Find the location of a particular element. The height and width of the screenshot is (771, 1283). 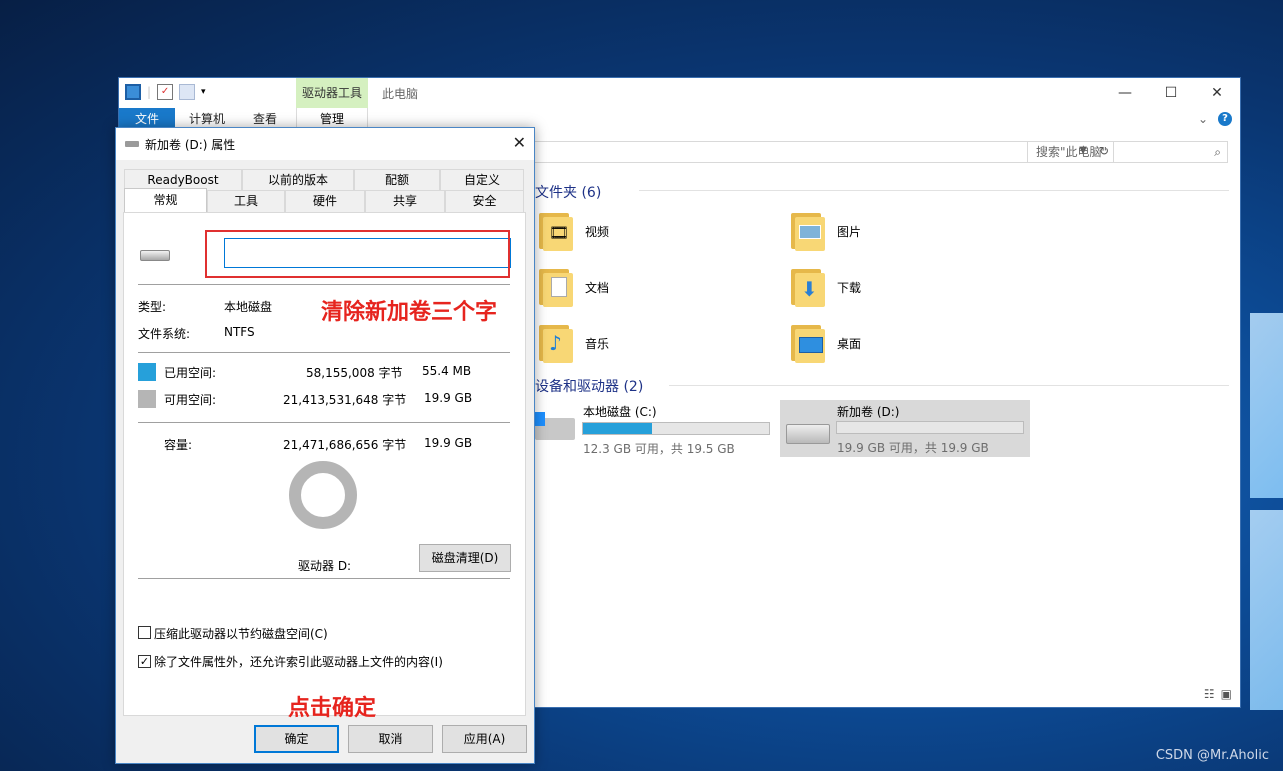

caption-buttons: — ☐ ✕ is located at coordinates (1171, 93).